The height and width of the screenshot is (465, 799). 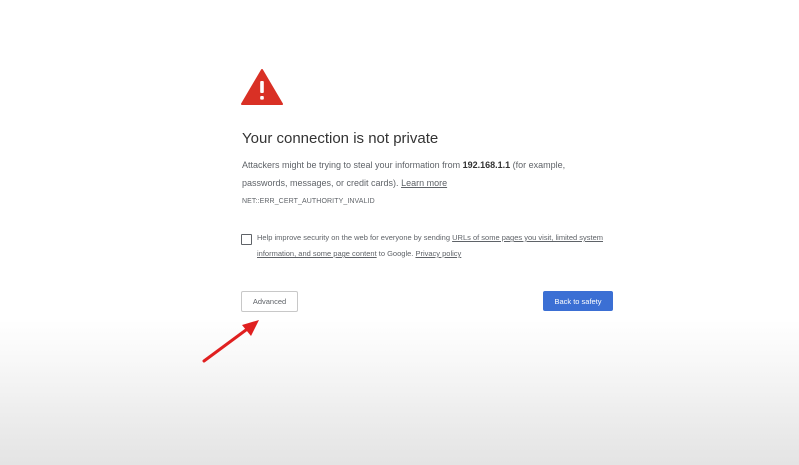 What do you see at coordinates (262, 87) in the screenshot?
I see `warning-triangle-icon` at bounding box center [262, 87].